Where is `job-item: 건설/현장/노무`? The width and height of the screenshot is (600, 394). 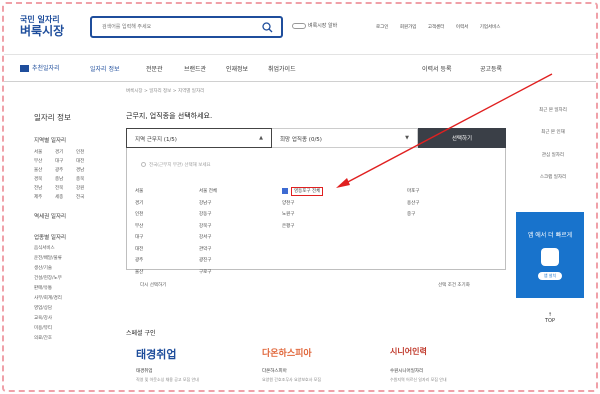
job-item: 건설/현장/노무 is located at coordinates (74, 278).